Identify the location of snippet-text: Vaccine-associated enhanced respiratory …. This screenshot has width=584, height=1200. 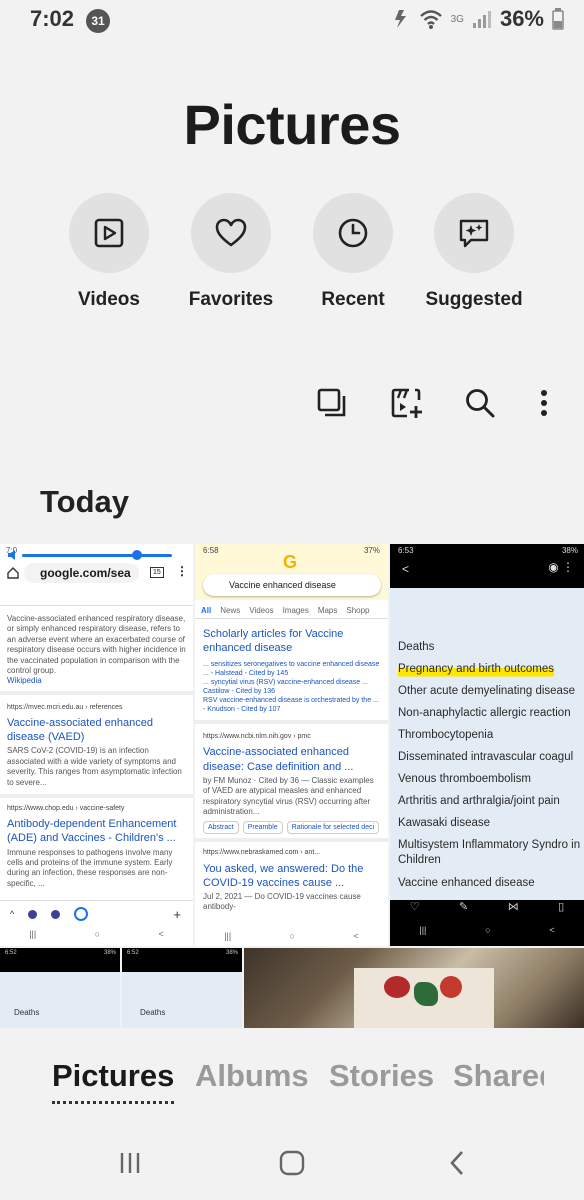
(96, 644).